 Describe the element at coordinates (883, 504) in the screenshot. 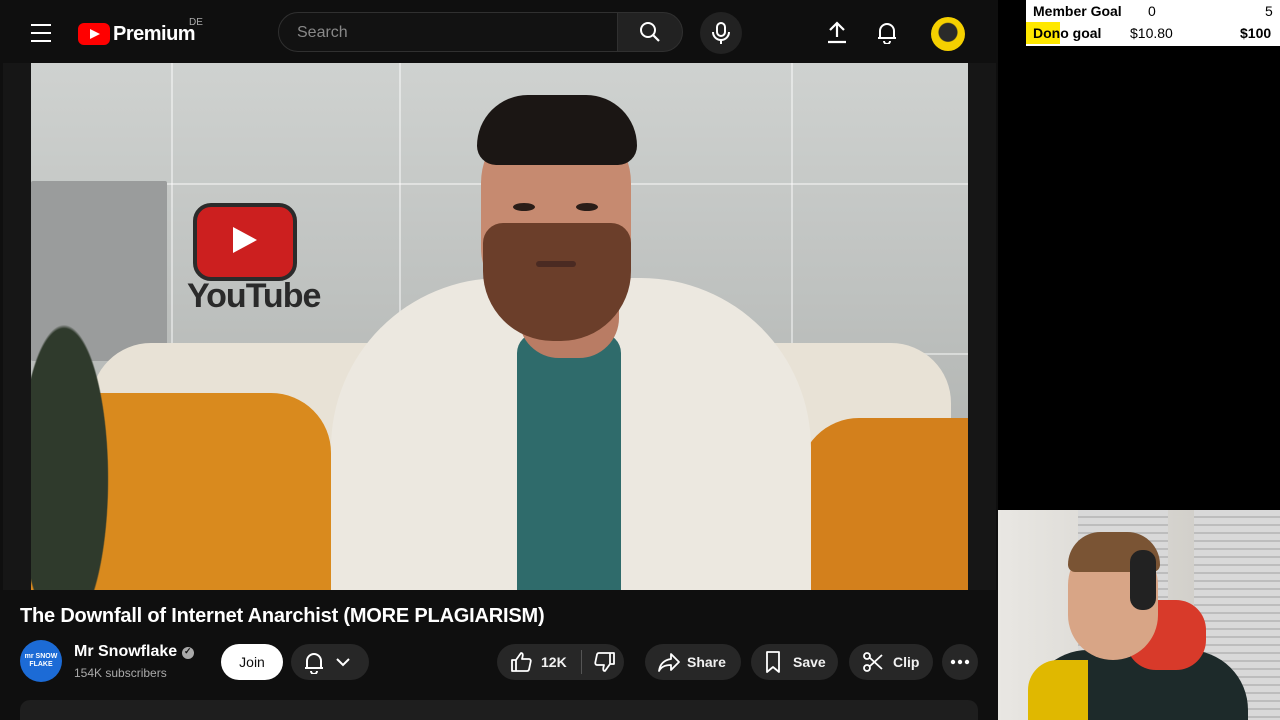

I see `orange-cushion-right` at that location.